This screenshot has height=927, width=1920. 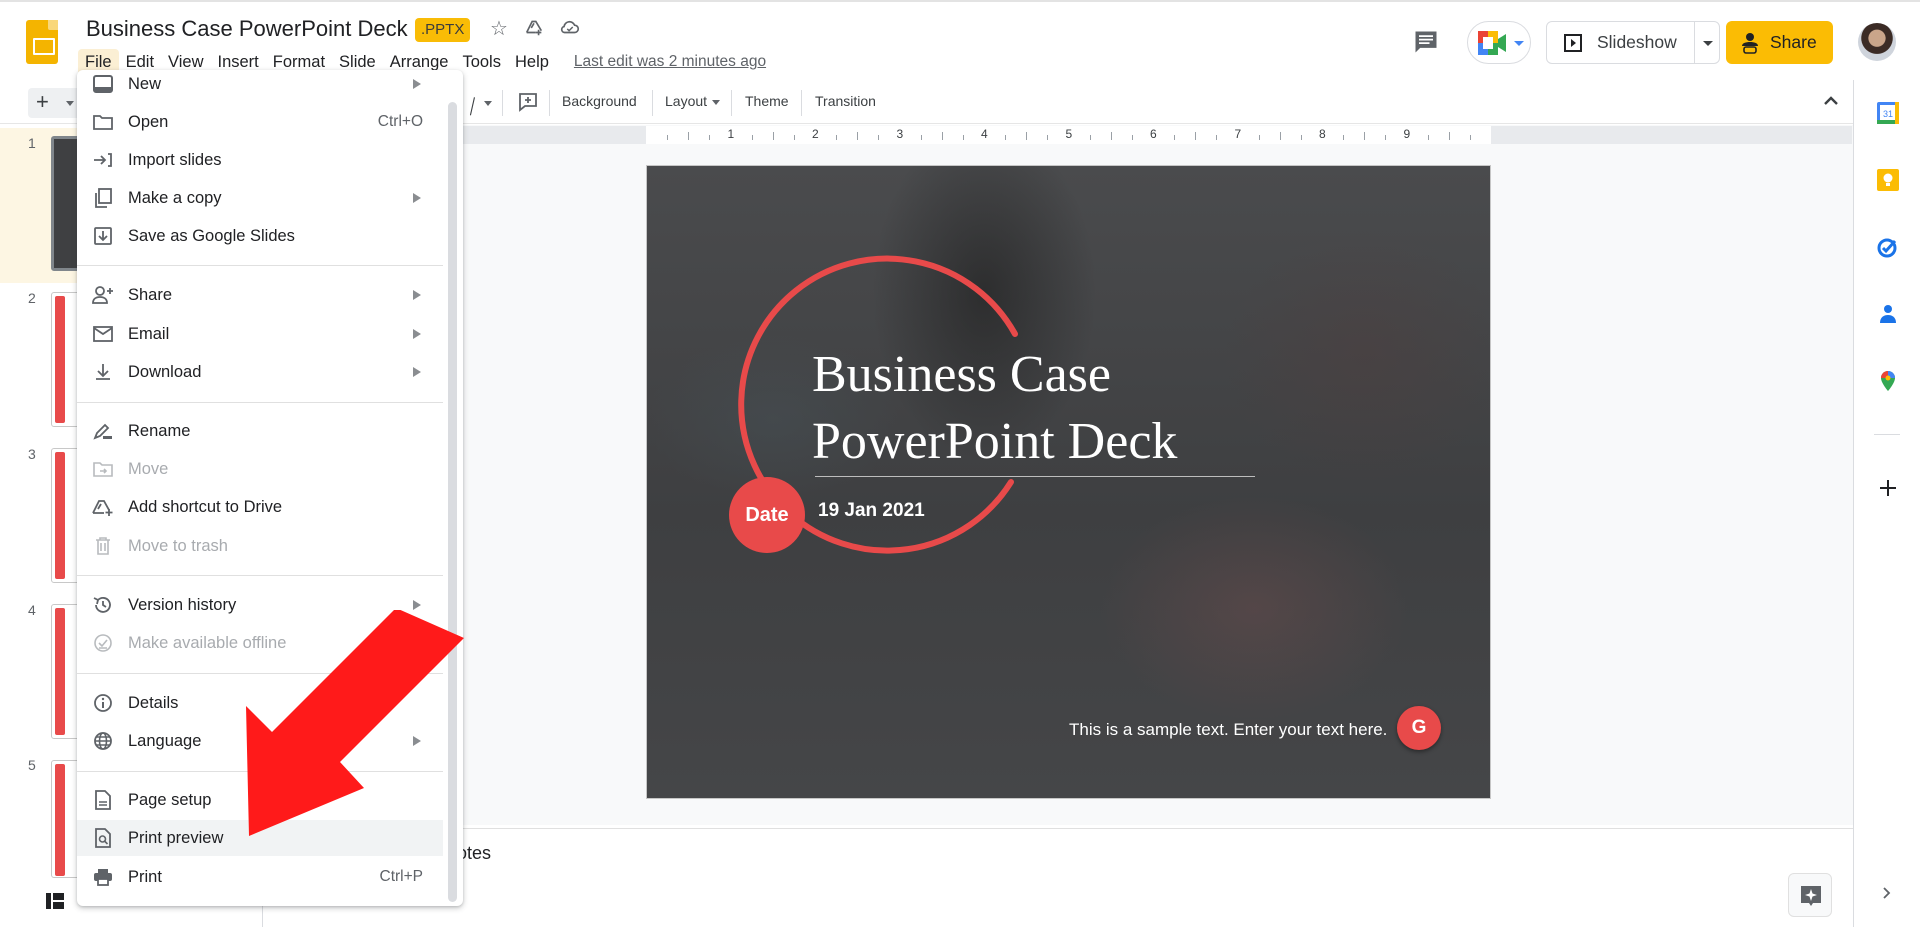 I want to click on keep-icon, so click(x=1888, y=180).